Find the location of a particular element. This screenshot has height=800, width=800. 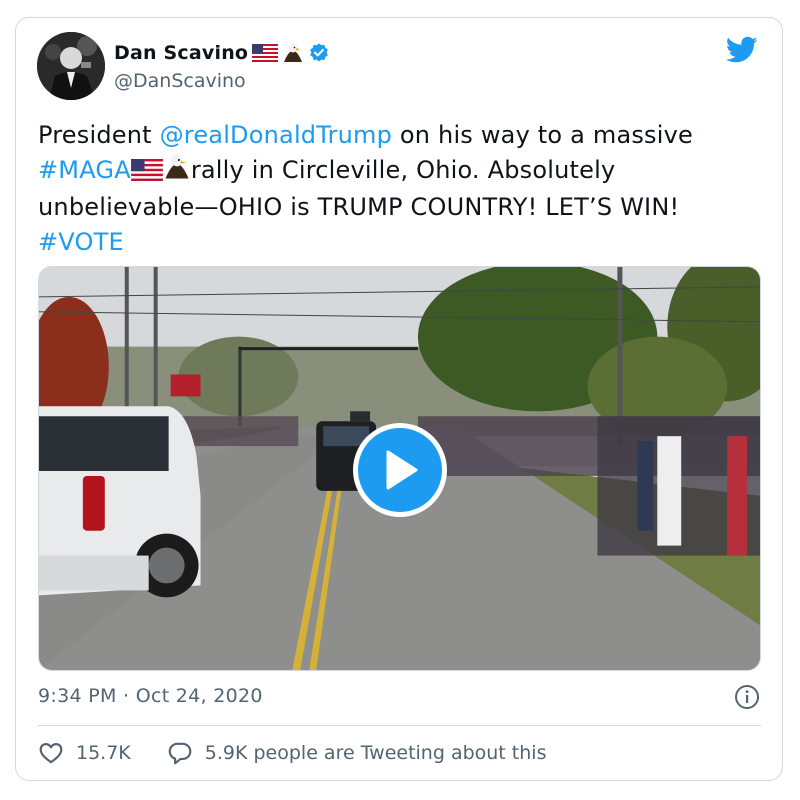

tweet-date: Oct 24, 2020 is located at coordinates (199, 696).